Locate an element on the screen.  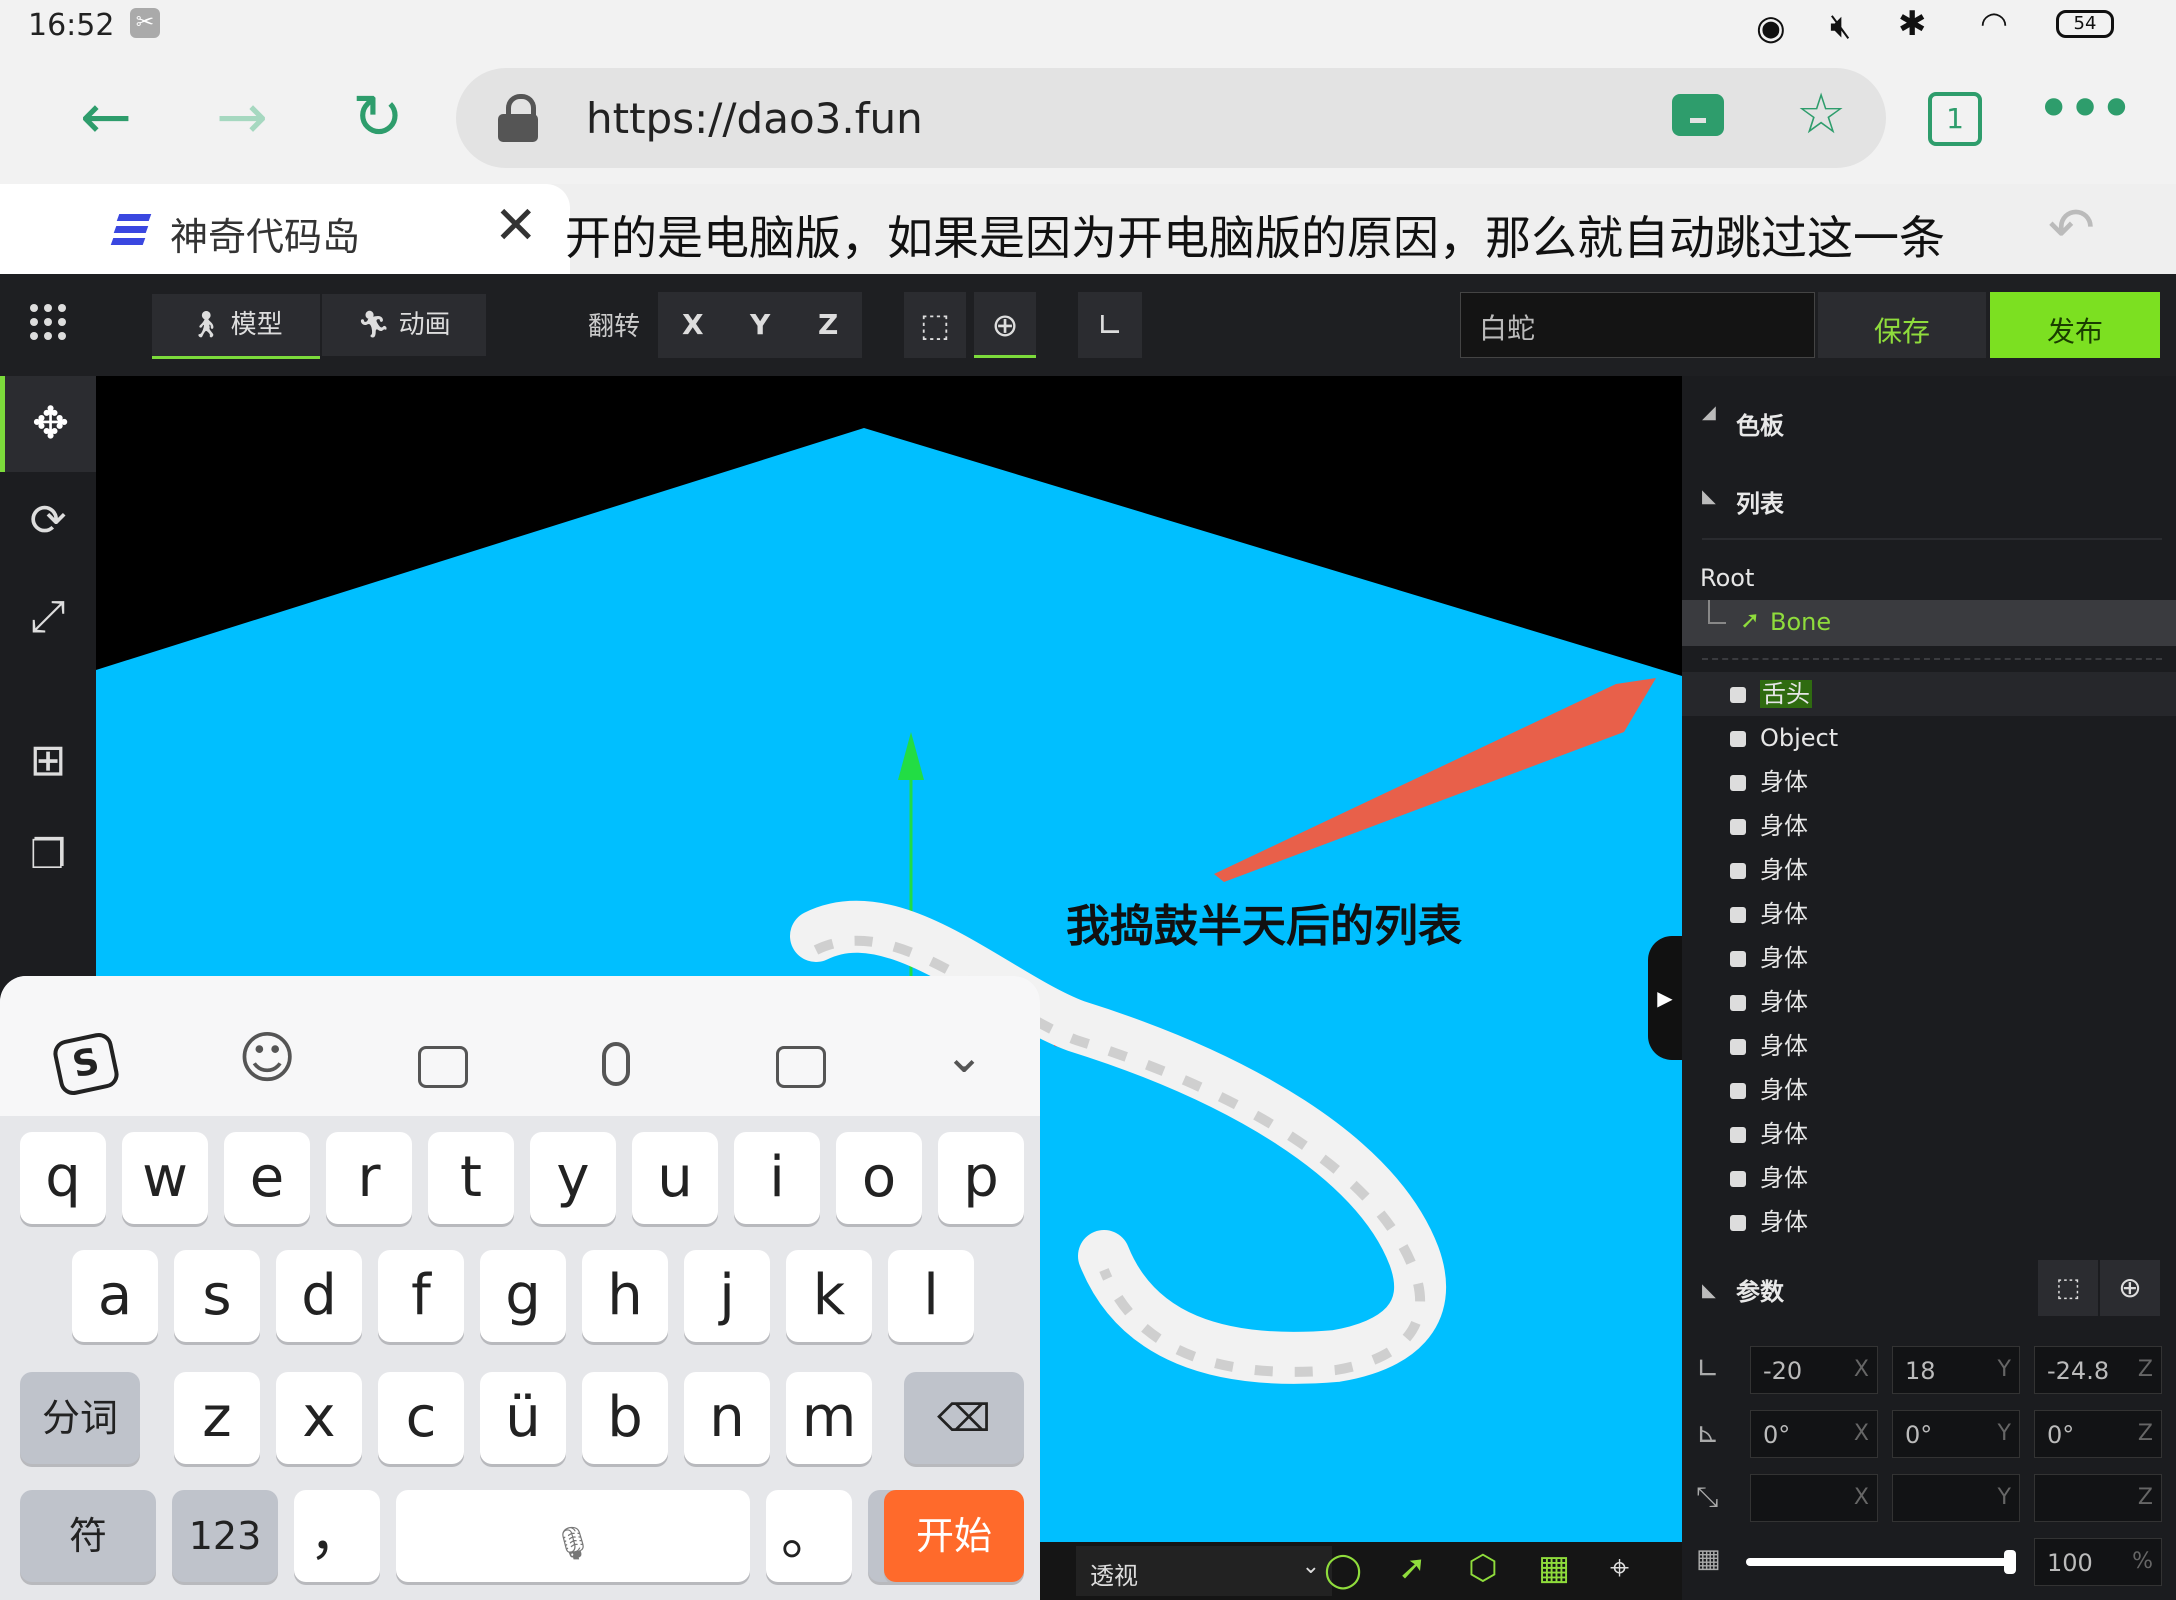
key-f: f is located at coordinates (421, 1296).